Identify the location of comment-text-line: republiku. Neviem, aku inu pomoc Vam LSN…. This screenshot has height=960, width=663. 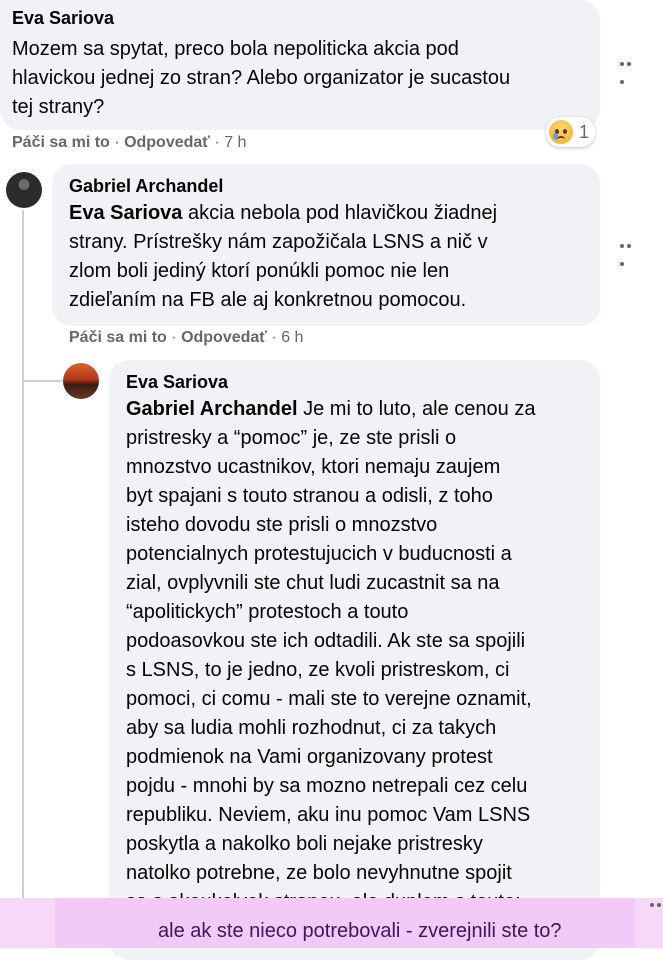
(328, 815).